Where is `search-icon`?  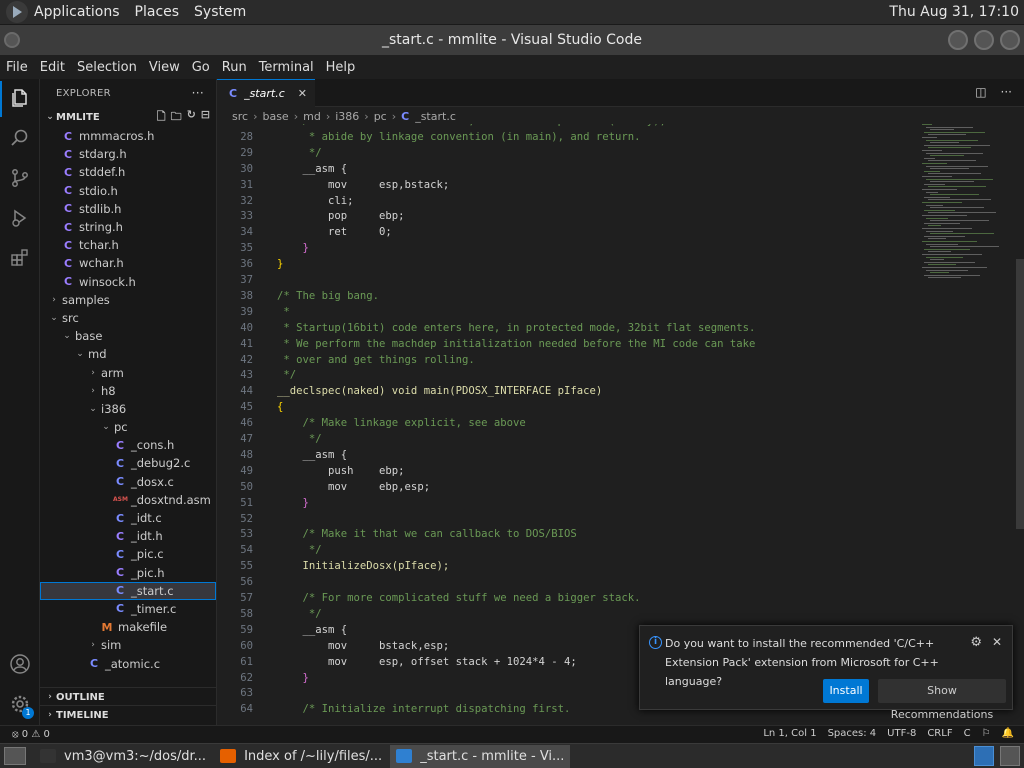 search-icon is located at coordinates (20, 139).